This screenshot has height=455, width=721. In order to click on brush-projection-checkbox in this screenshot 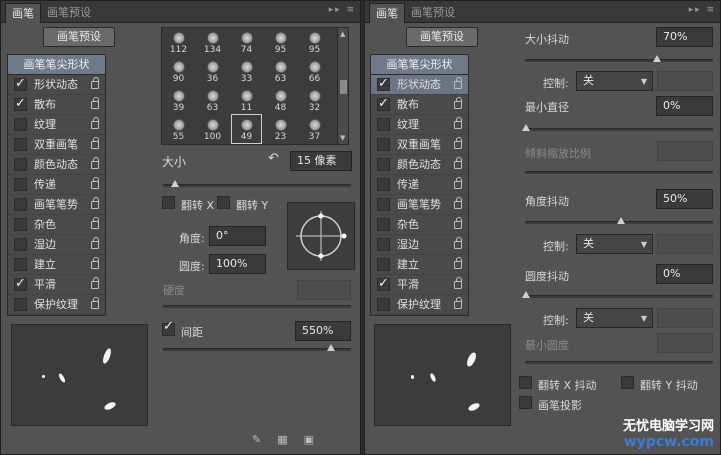, I will do `click(525, 402)`.